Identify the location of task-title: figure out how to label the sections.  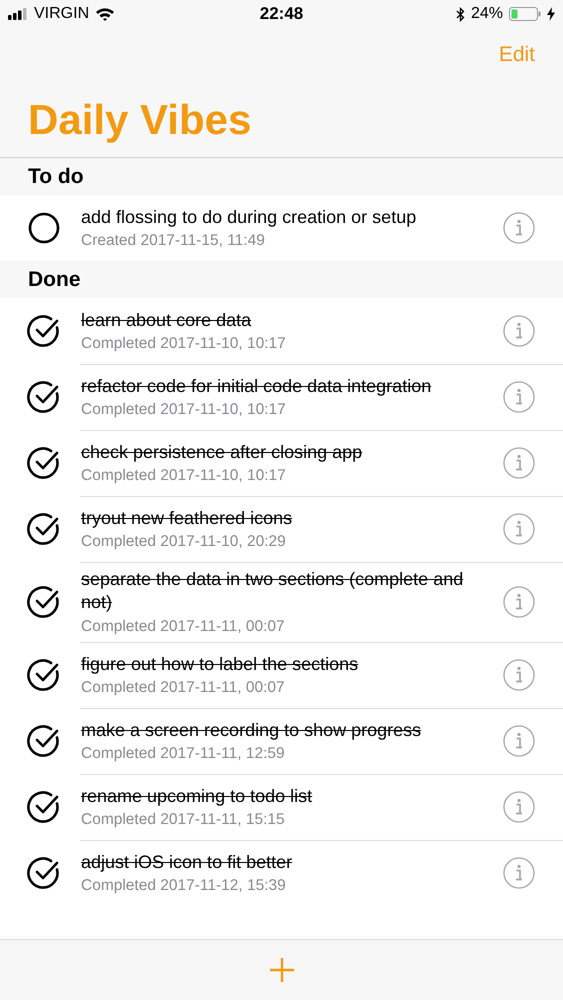
(220, 664).